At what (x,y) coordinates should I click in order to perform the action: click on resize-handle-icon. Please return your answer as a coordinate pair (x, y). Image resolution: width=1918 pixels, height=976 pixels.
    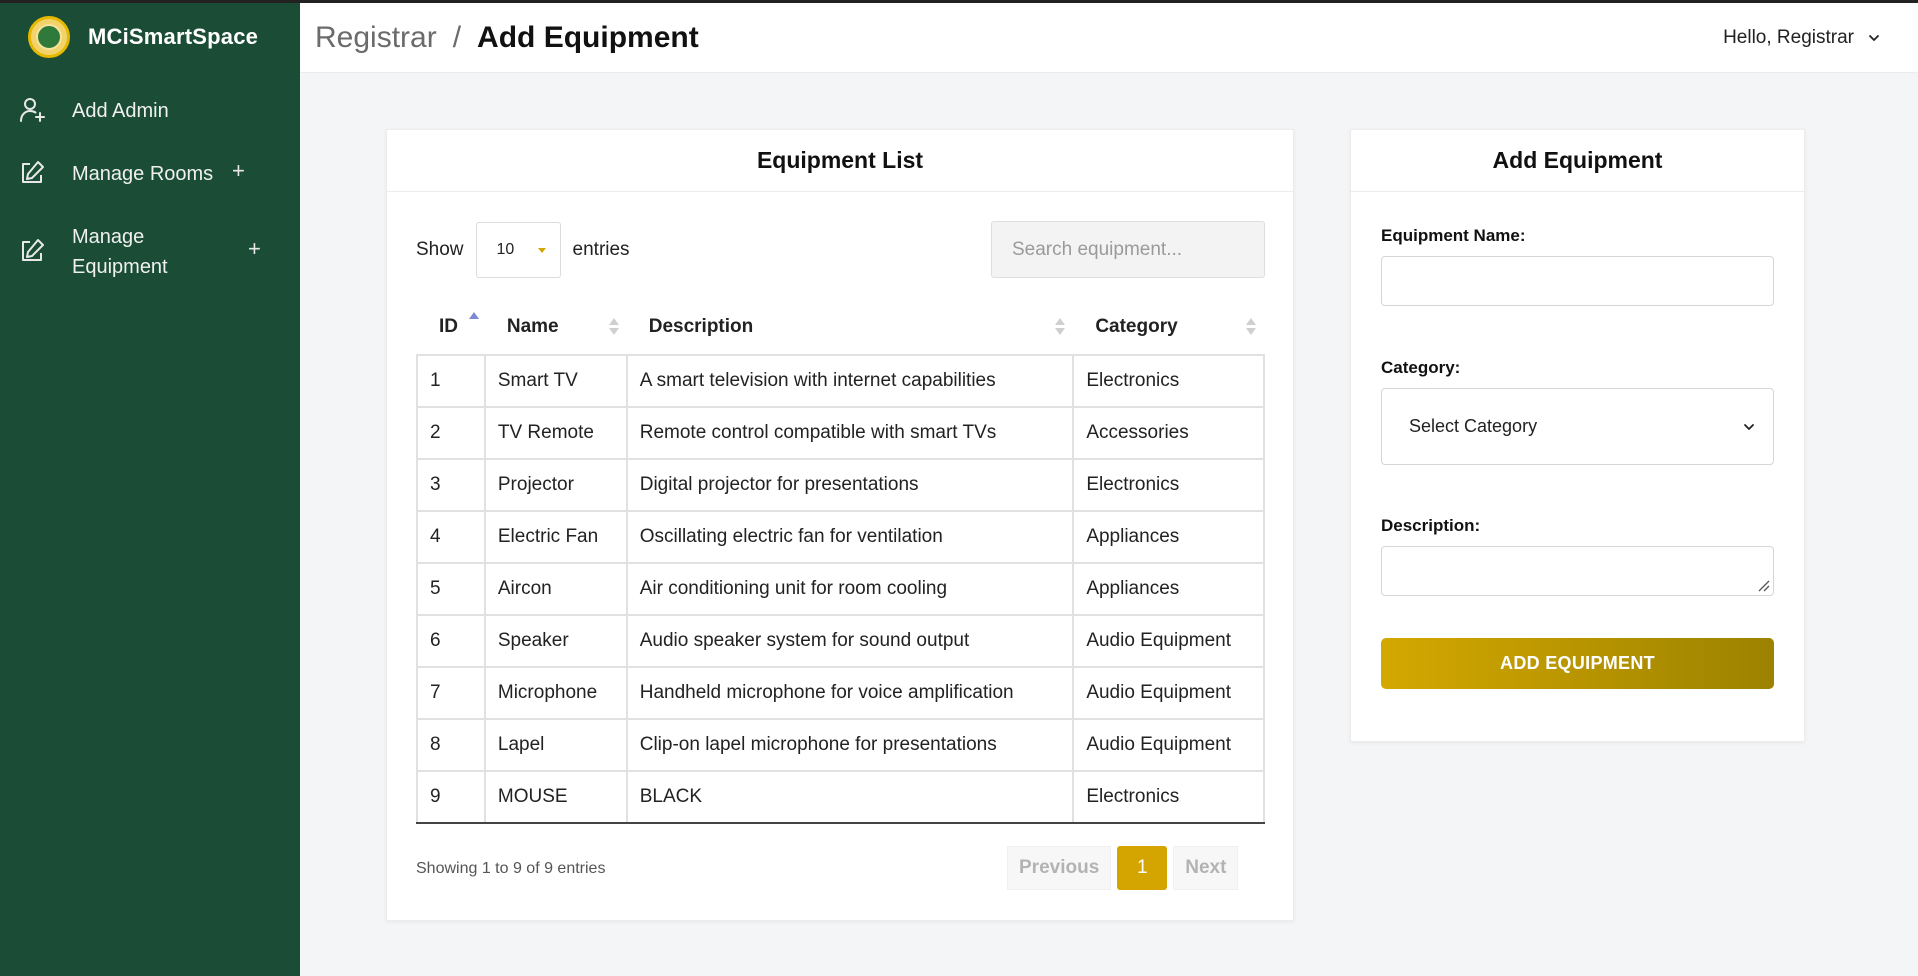
    Looking at the image, I should click on (1763, 585).